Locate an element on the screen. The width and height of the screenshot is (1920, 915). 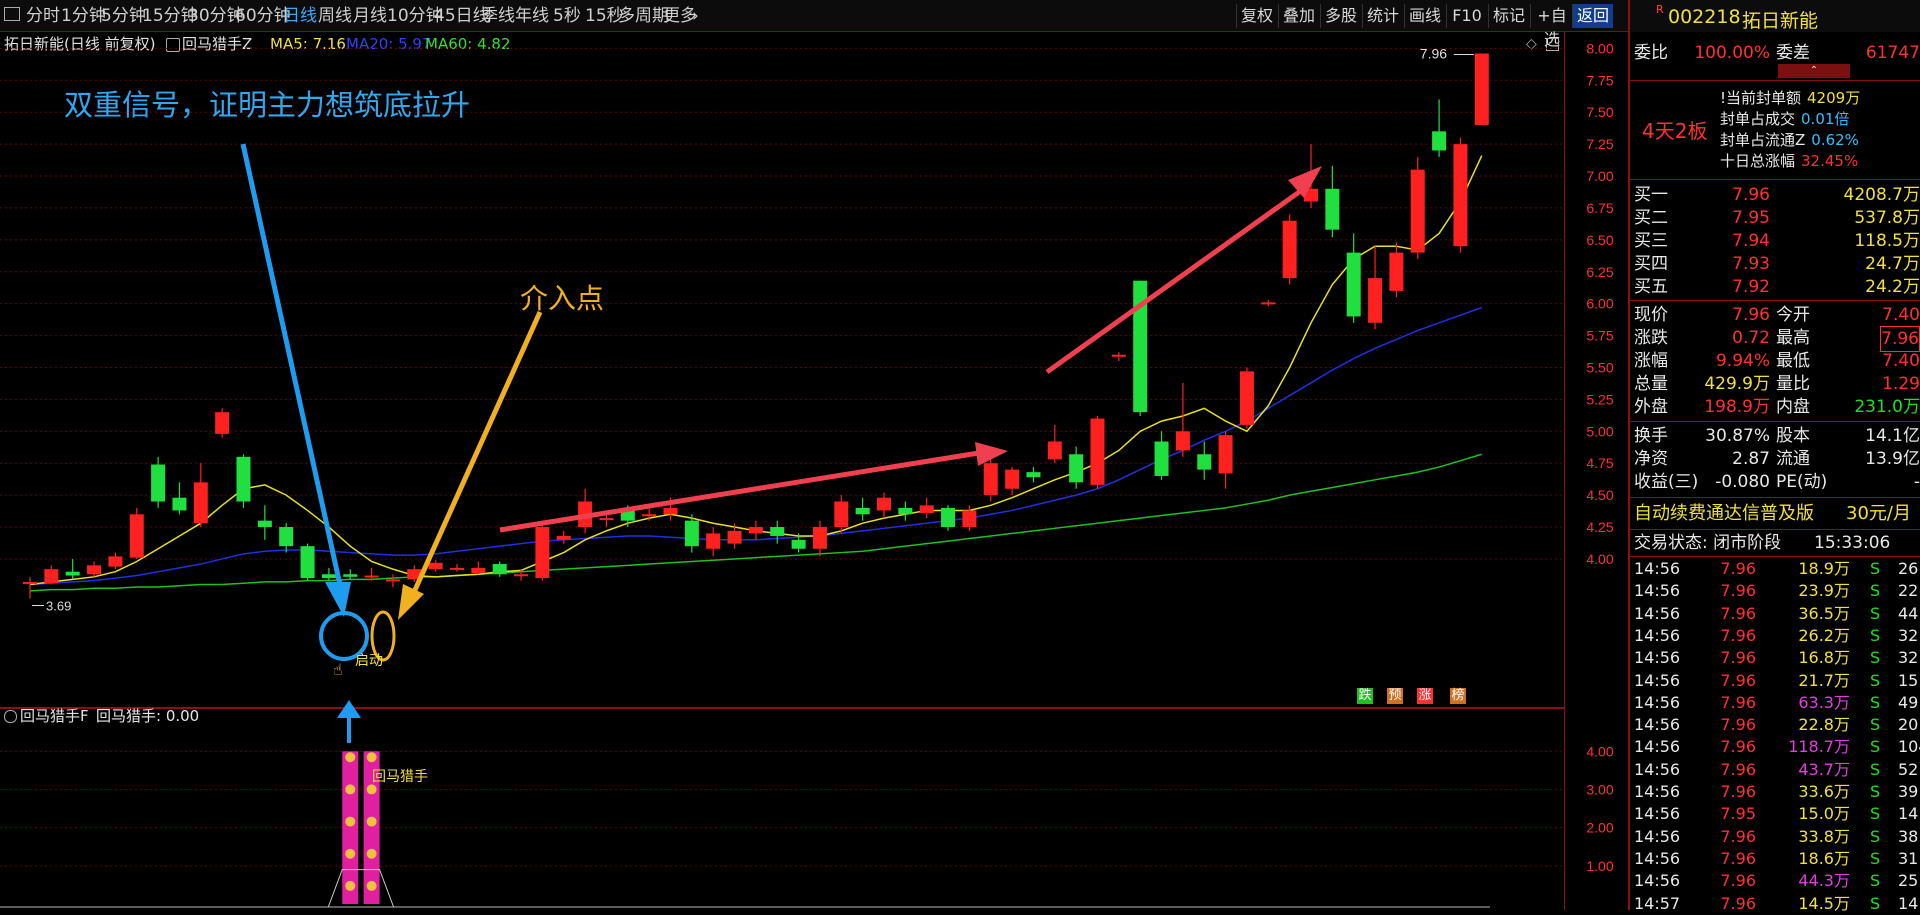
period-tab: 多周期 is located at coordinates (643, 16).